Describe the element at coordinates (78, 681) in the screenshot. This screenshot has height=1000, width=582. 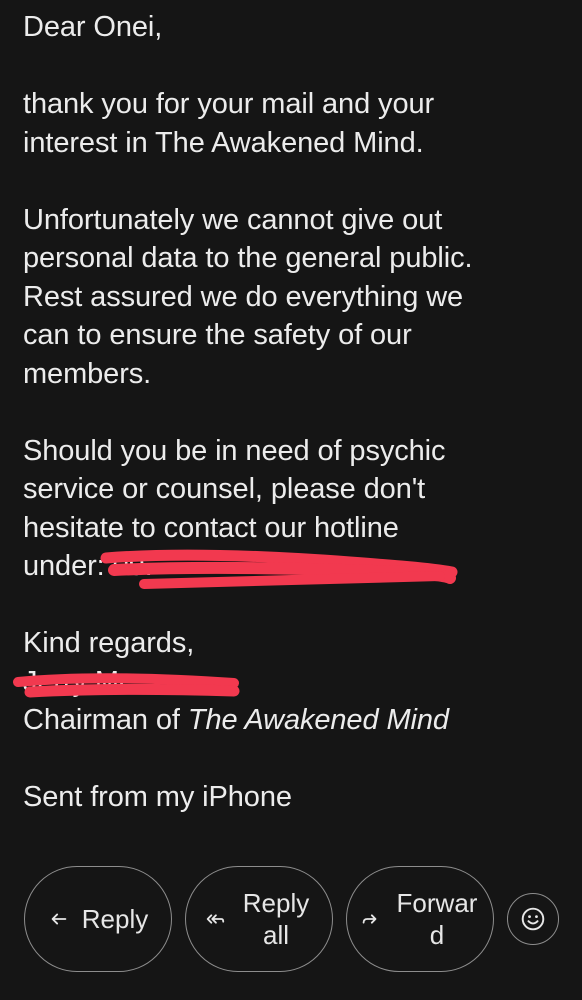
I see `signer-name-redacted: Jerry Mc` at that location.